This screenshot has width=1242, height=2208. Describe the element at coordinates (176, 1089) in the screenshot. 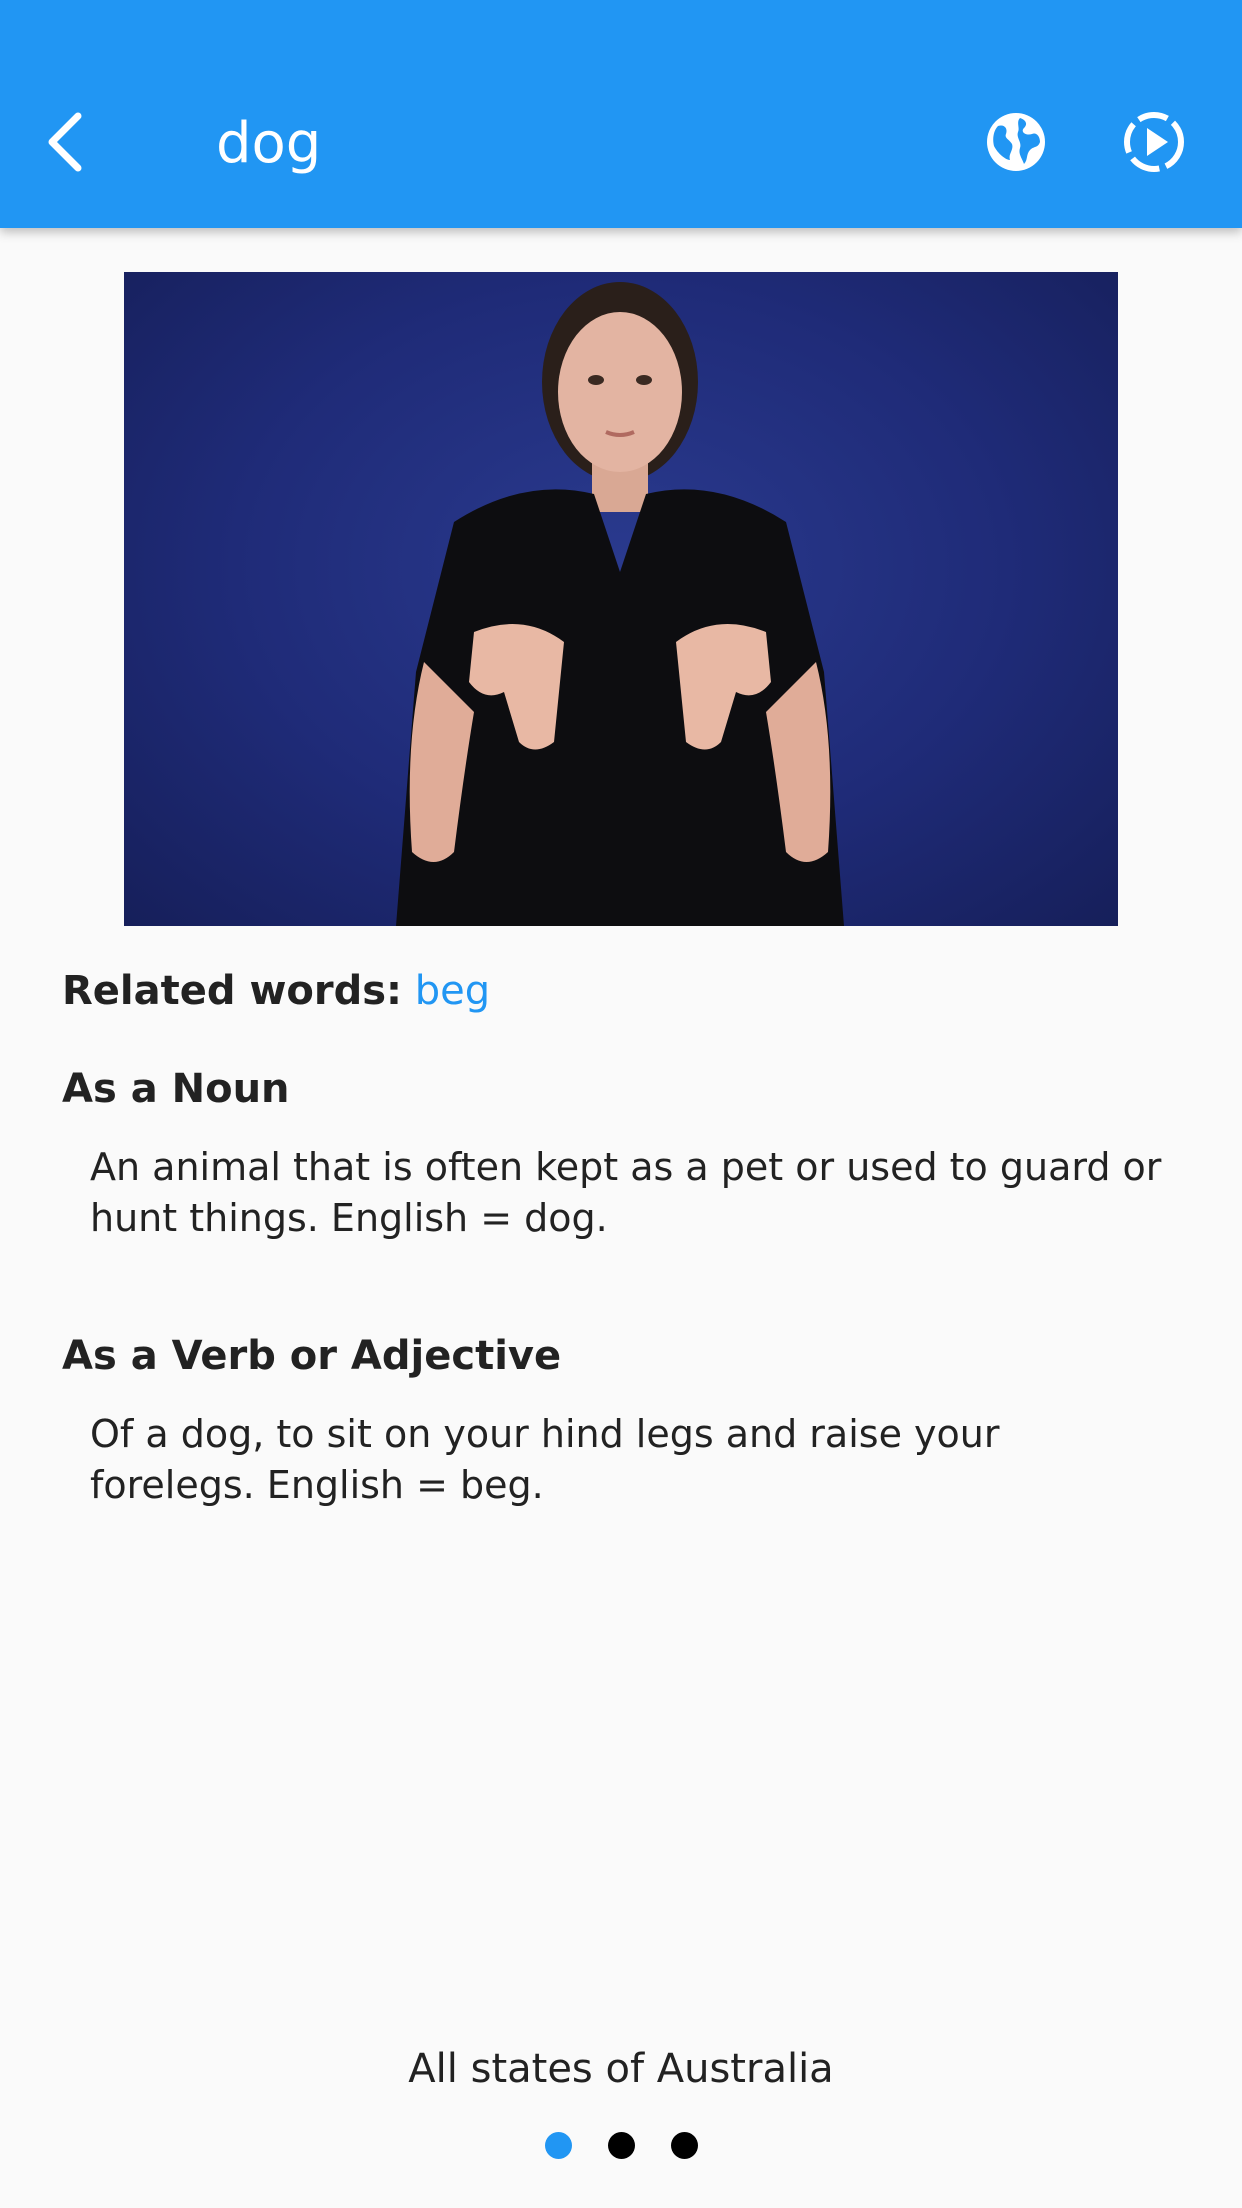

I see `definition-heading: As a Noun` at that location.